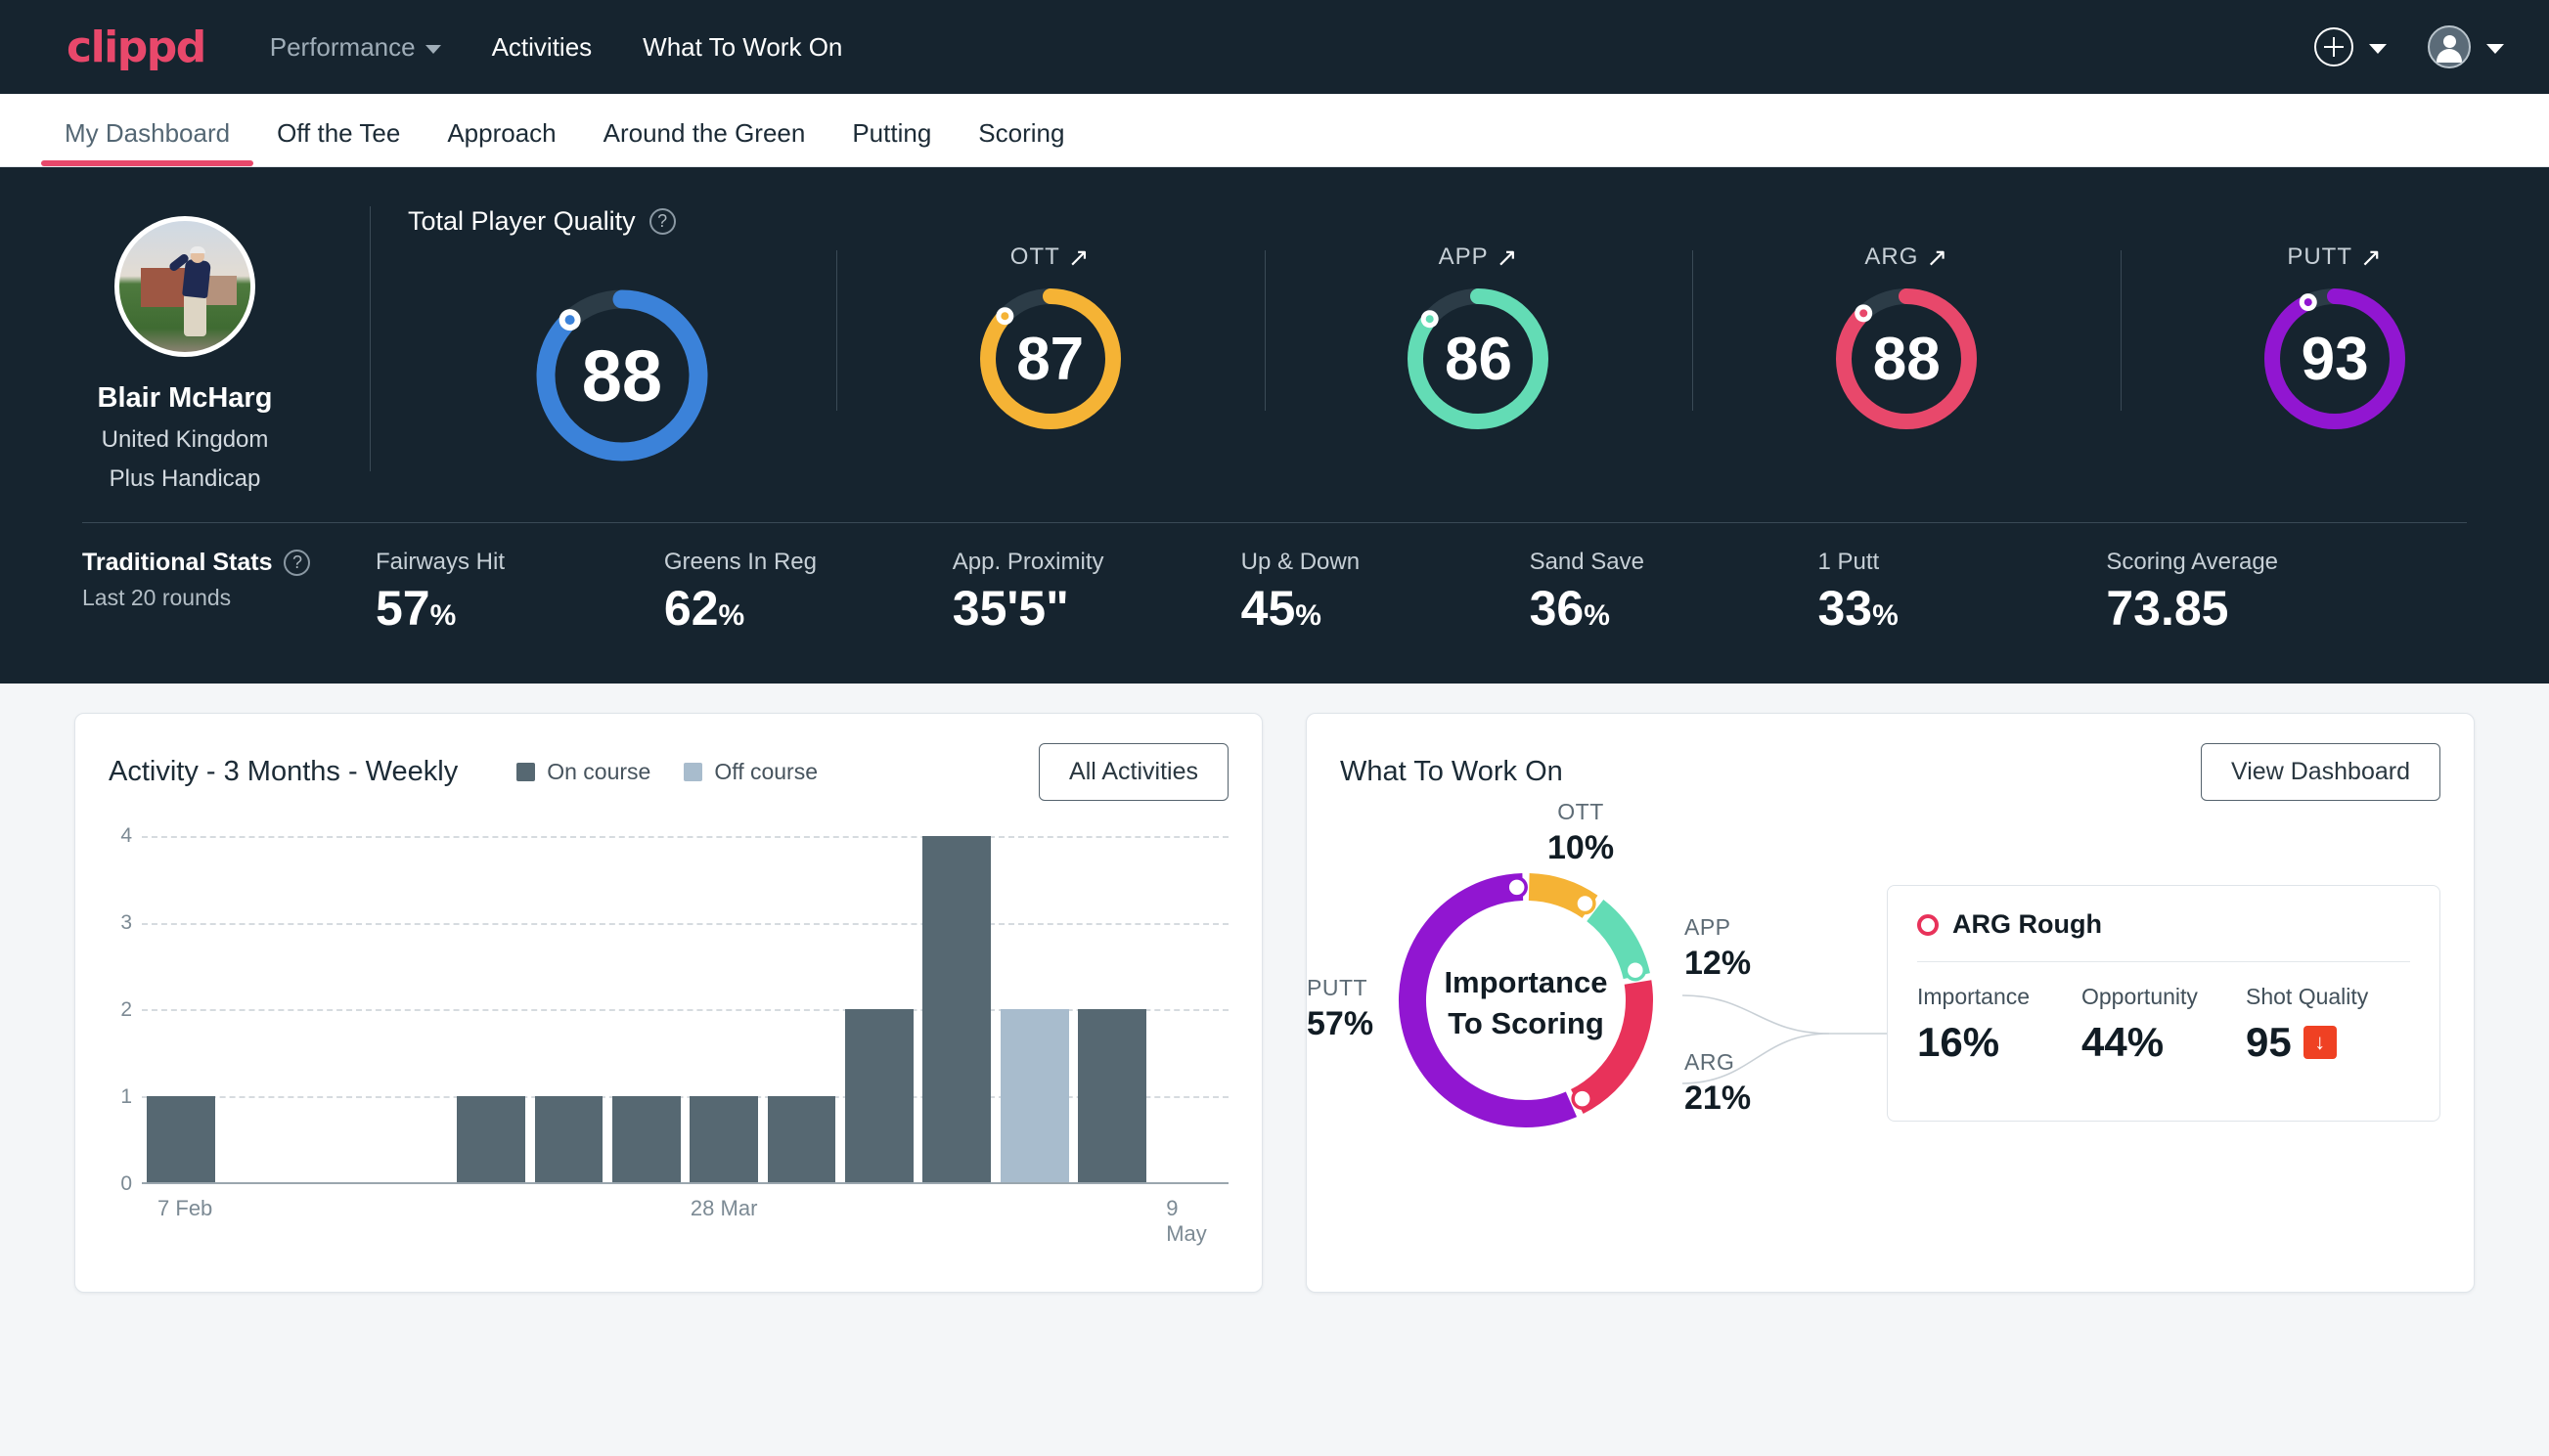 The height and width of the screenshot is (1456, 2549). I want to click on y-axis-tick: 4, so click(126, 835).